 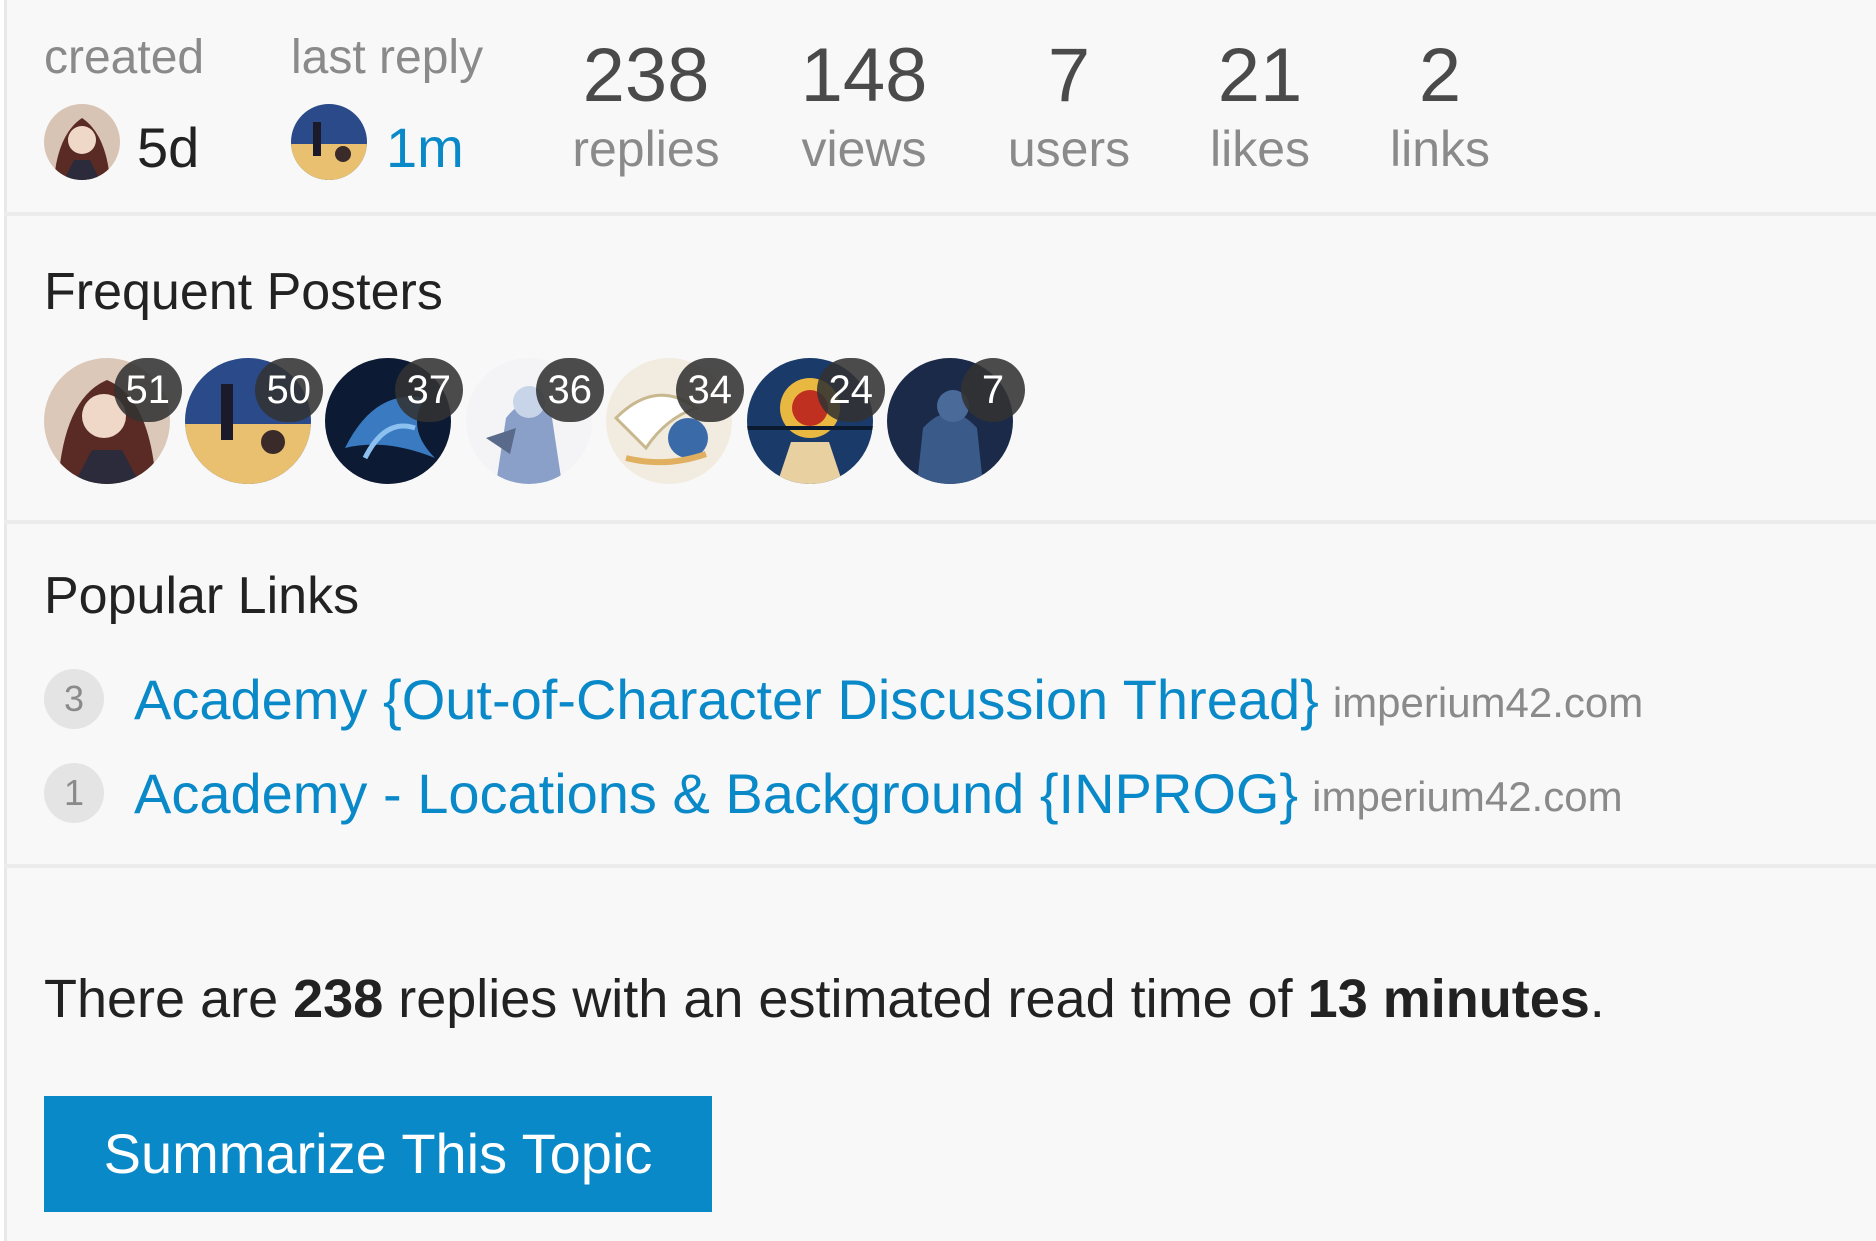 I want to click on links-count: 2, so click(x=1440, y=75).